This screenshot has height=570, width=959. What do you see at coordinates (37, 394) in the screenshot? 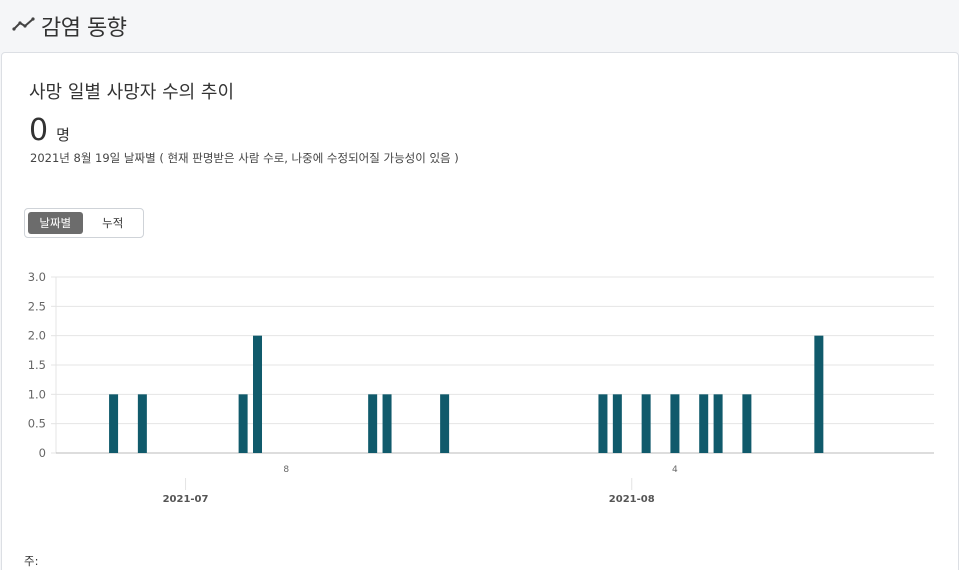
I see `y-tick-label: 1.0` at bounding box center [37, 394].